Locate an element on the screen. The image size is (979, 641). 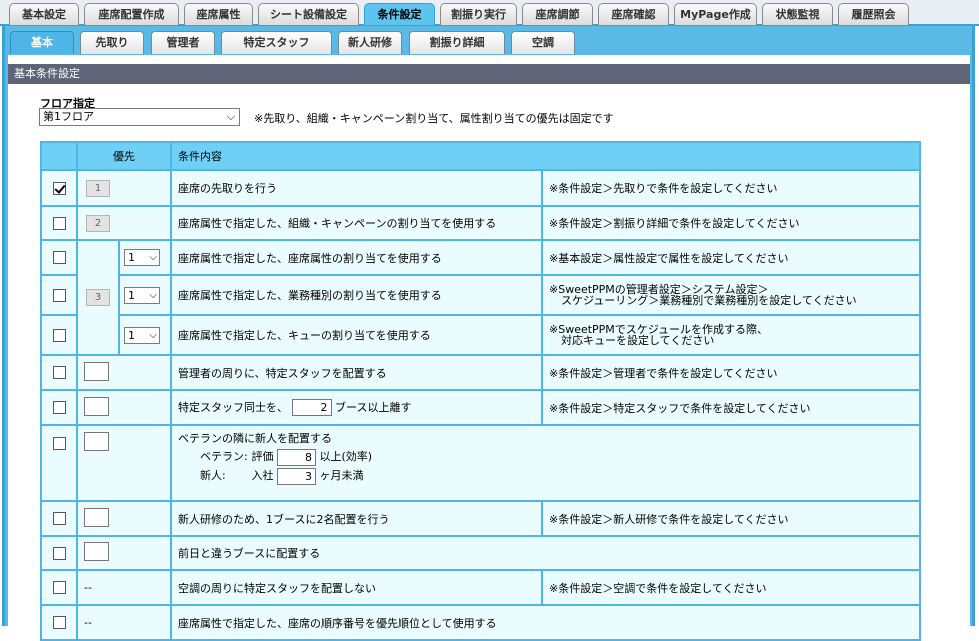
condition-text: 座席属性で指定した、キューの割り当てを使用する is located at coordinates (356, 335).